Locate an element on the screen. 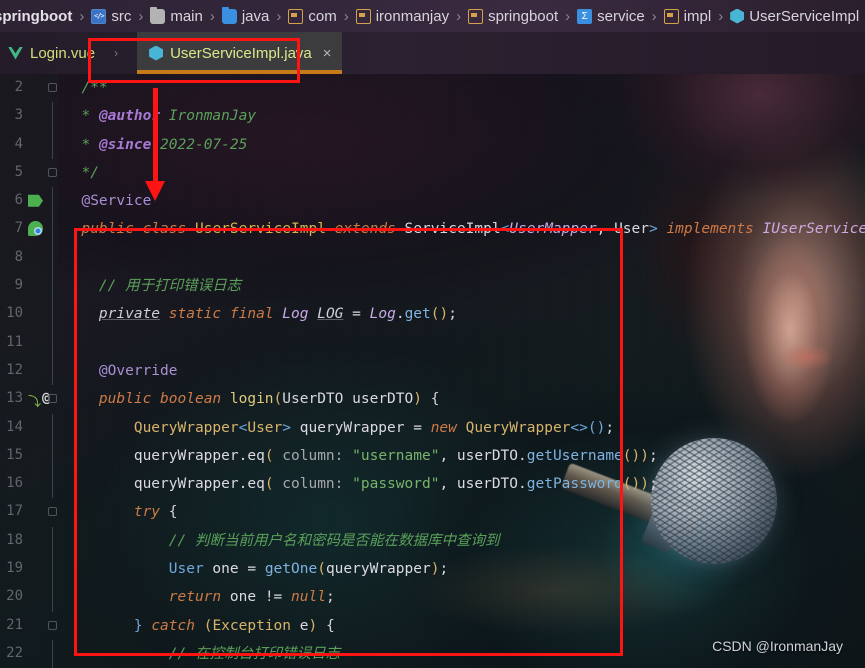 This screenshot has width=865, height=668. line-number: 7 is located at coordinates (18, 228).